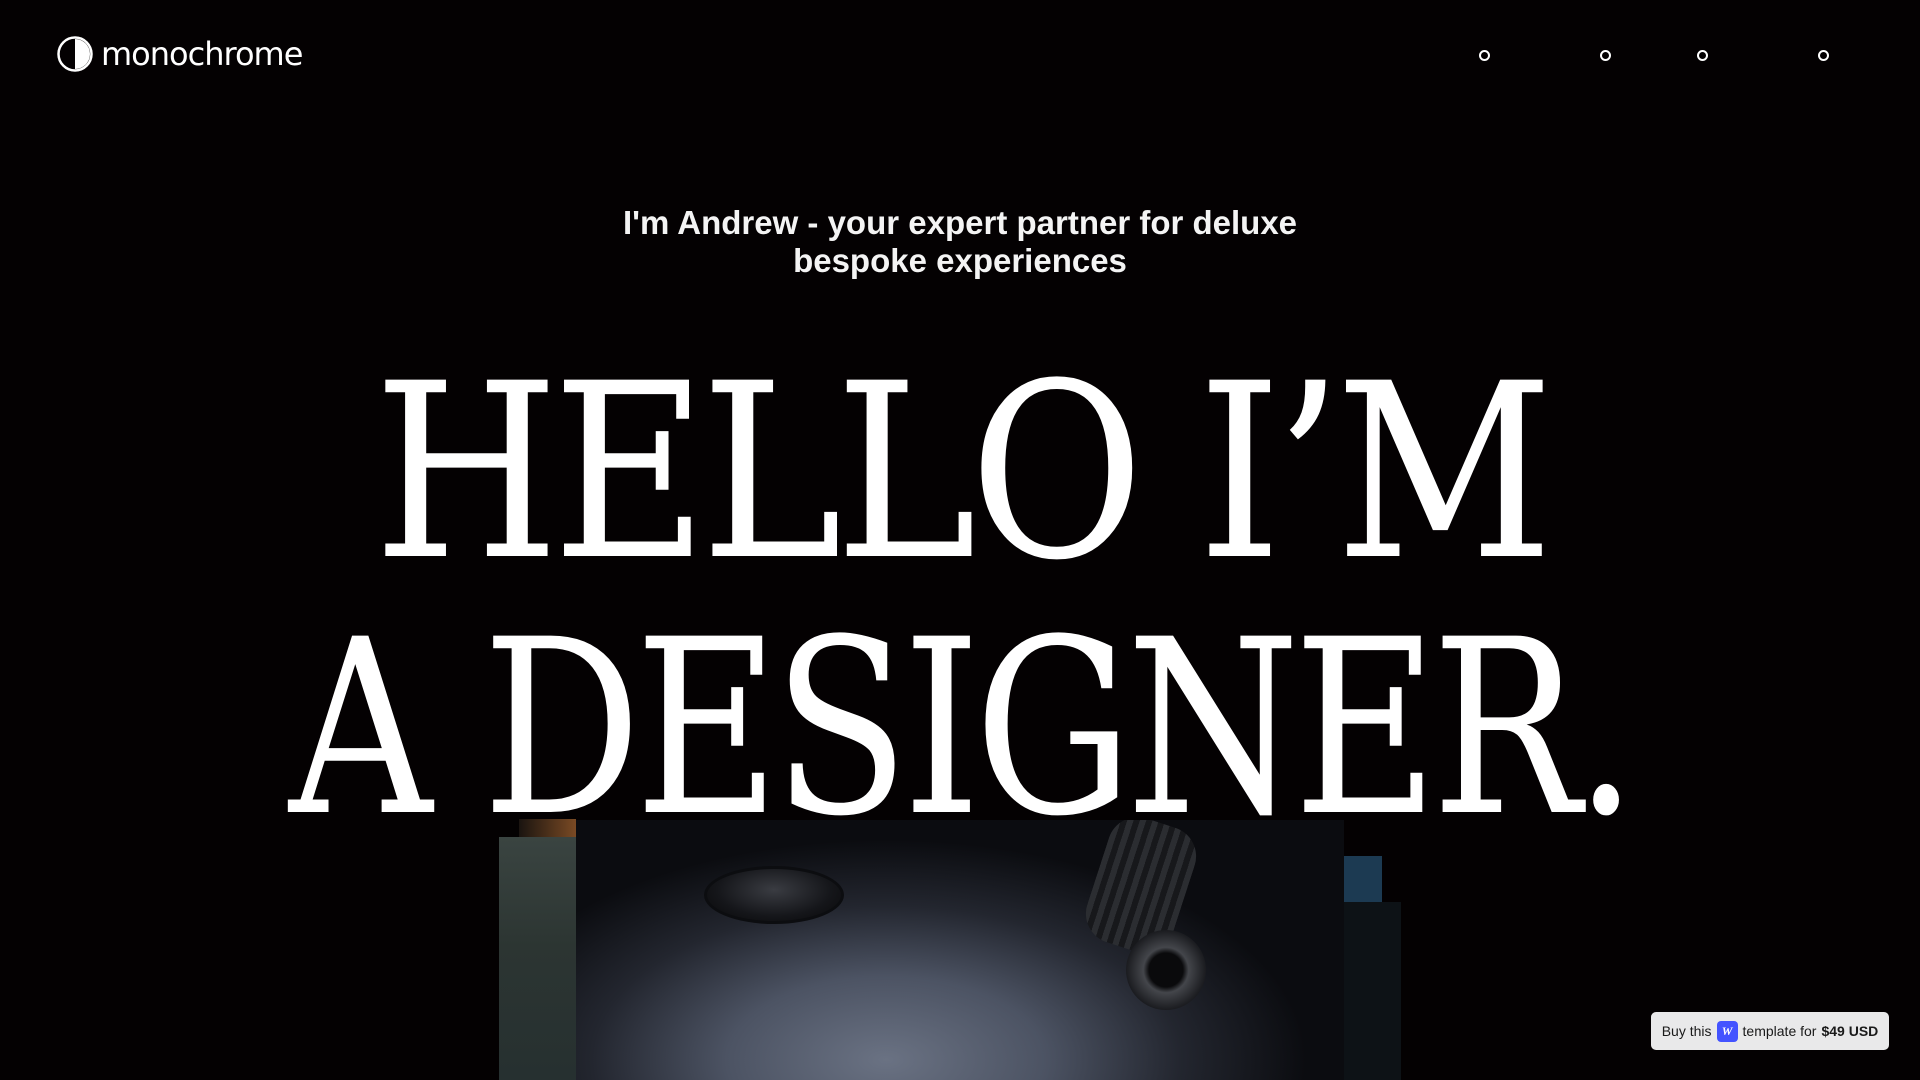  I want to click on buy-template-button: Buy this W template for $49 USD, so click(1770, 1031).